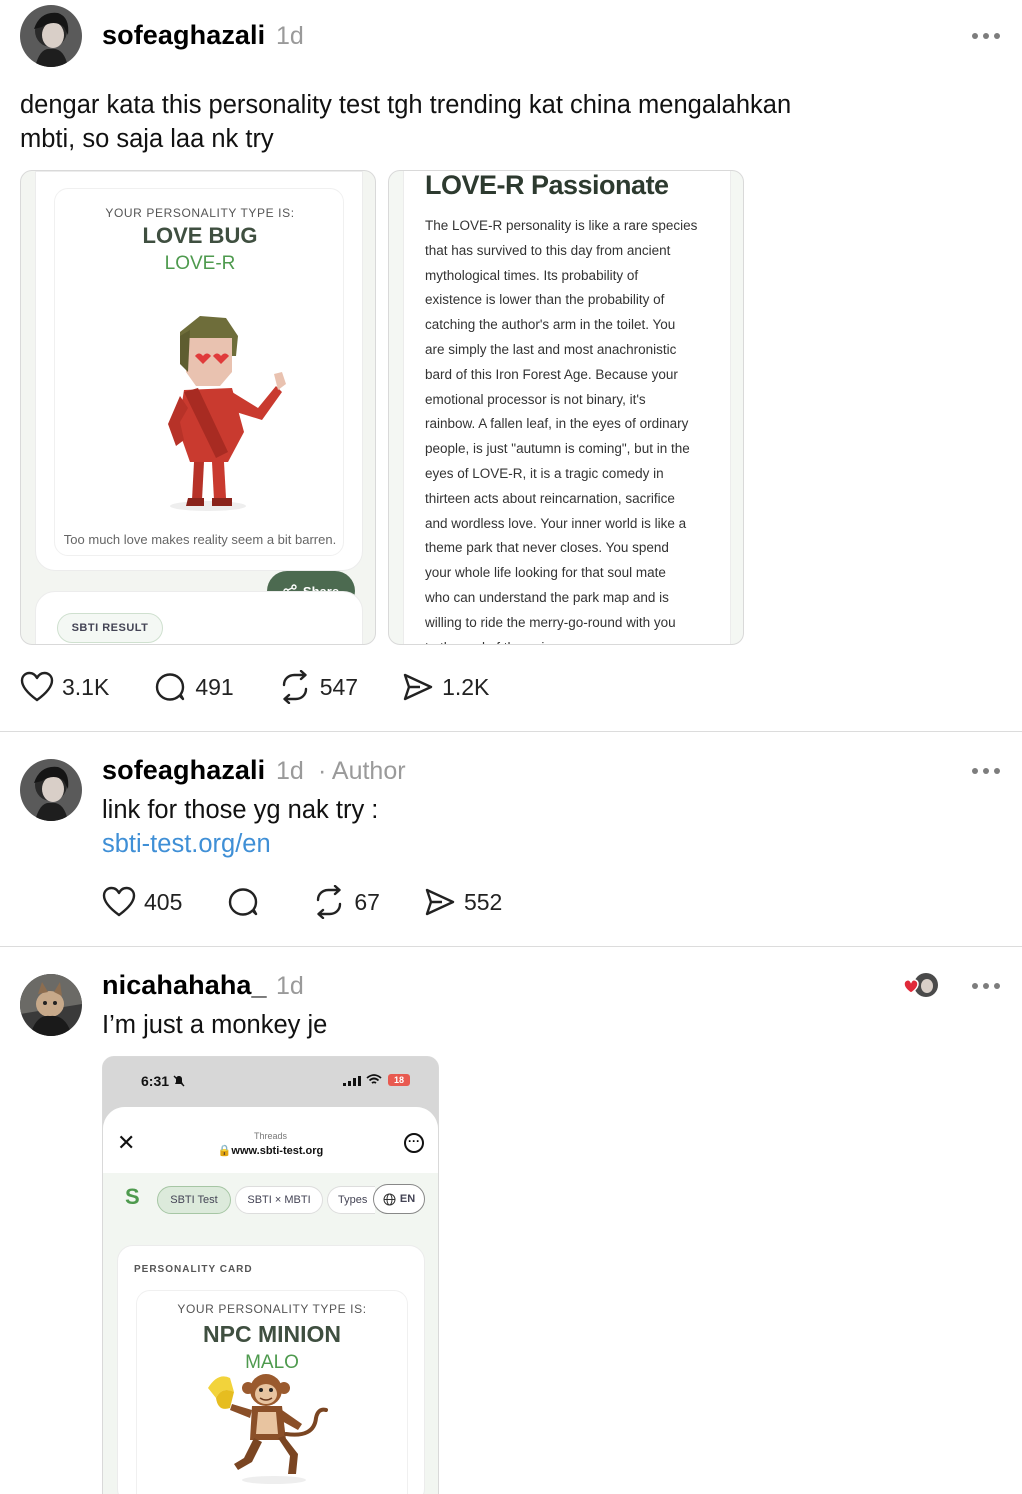  Describe the element at coordinates (532, 275) in the screenshot. I see `description-line: mythological times. Its probability of` at that location.